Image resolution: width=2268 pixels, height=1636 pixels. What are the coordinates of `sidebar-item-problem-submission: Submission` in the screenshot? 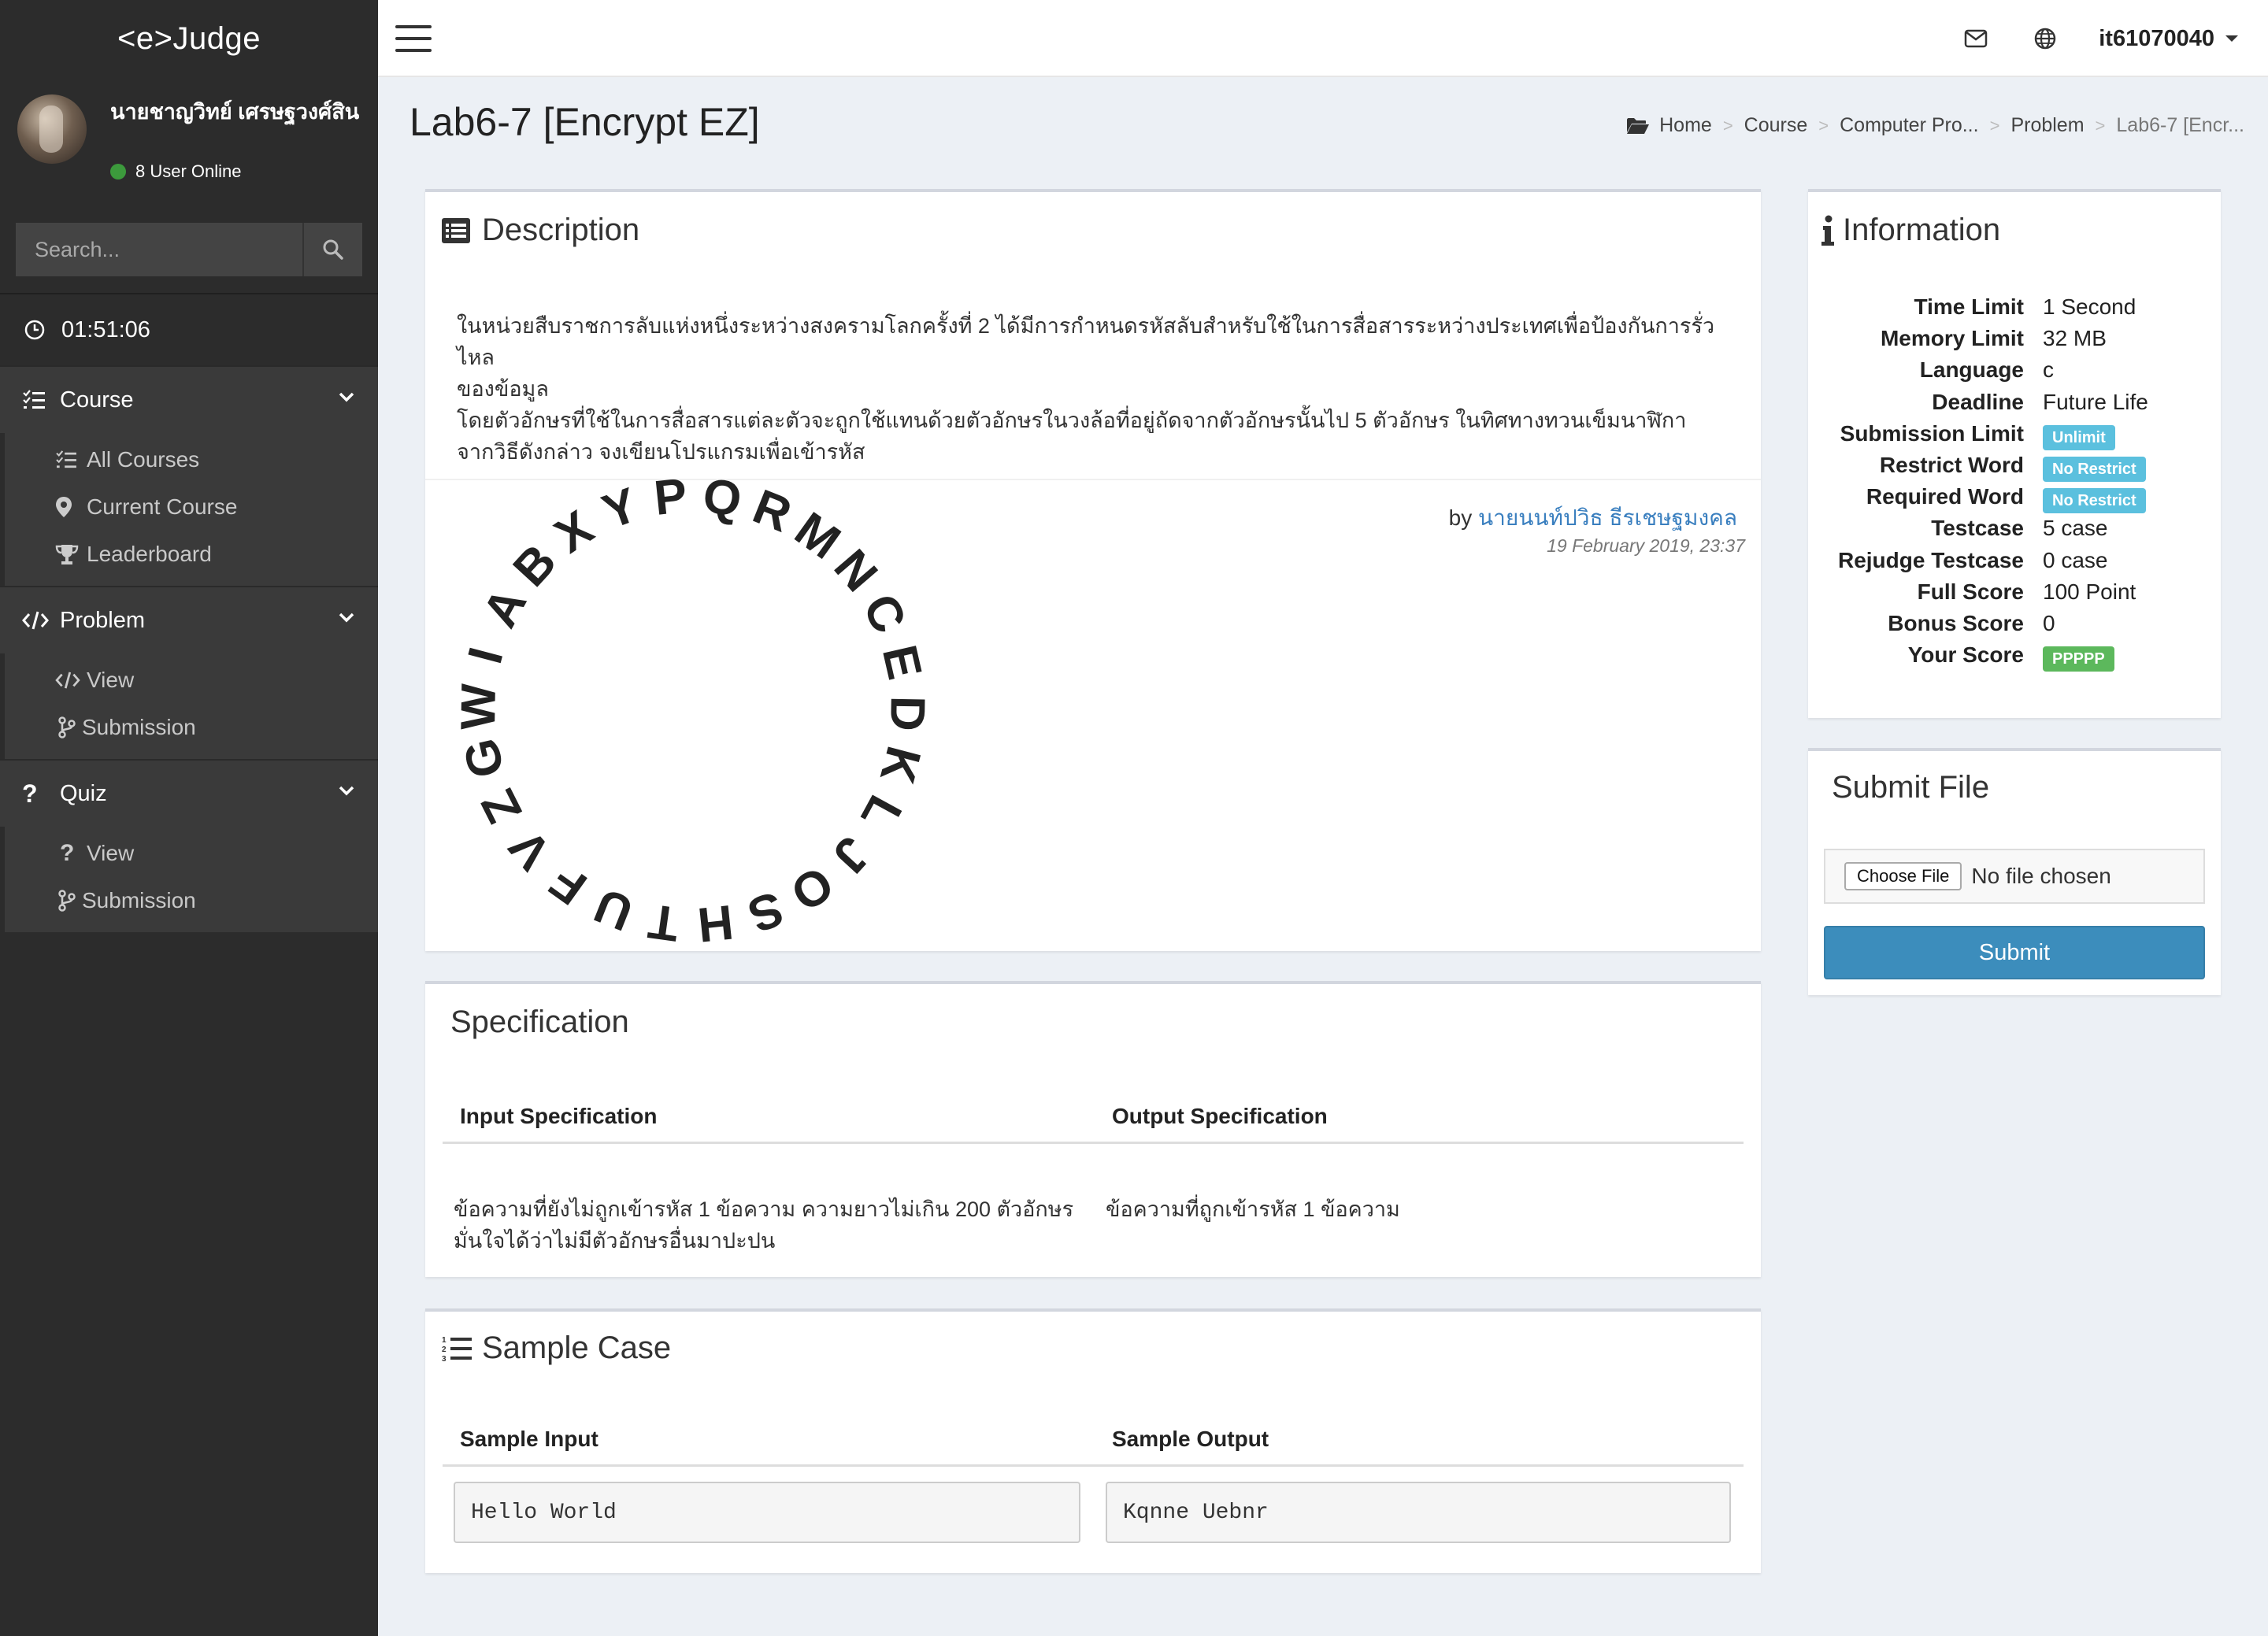 It's located at (191, 727).